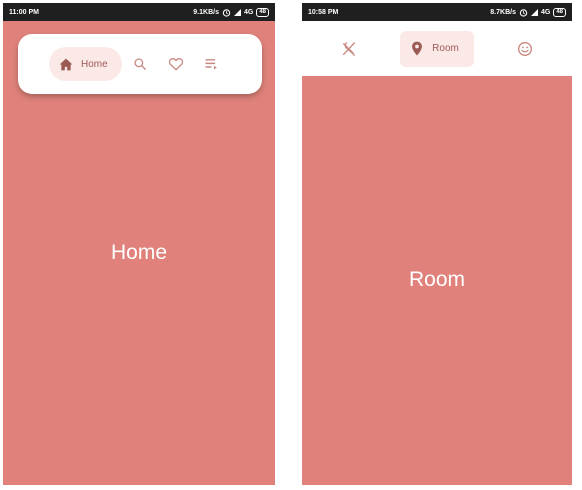 The height and width of the screenshot is (490, 582). What do you see at coordinates (24, 12) in the screenshot?
I see `status-time: 11:00 PM` at bounding box center [24, 12].